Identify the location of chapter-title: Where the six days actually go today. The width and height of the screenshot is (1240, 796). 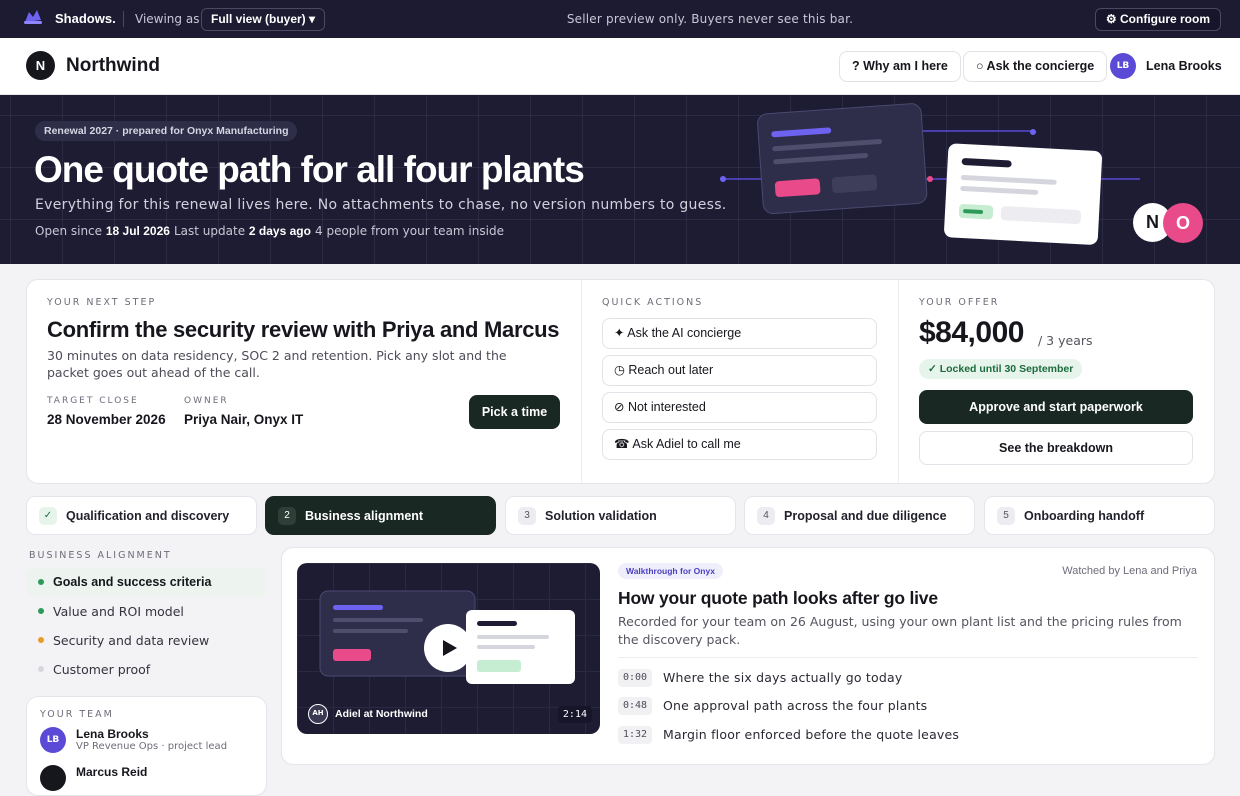
(783, 677).